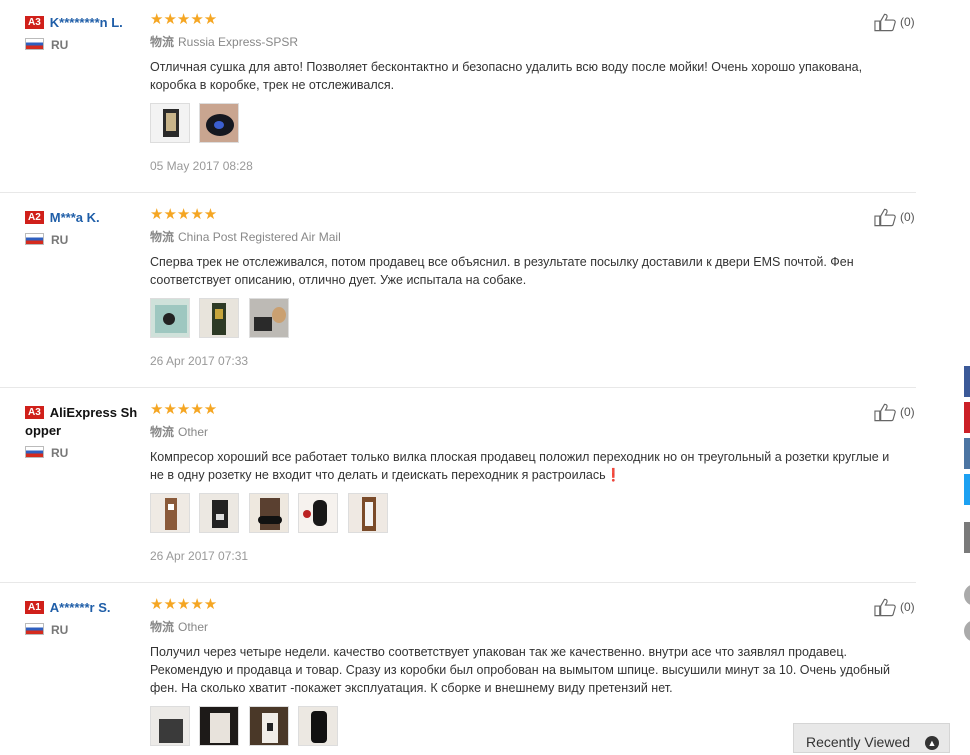 This screenshot has height=755, width=970. What do you see at coordinates (34, 607) in the screenshot?
I see `buyer-level-badge: A1` at bounding box center [34, 607].